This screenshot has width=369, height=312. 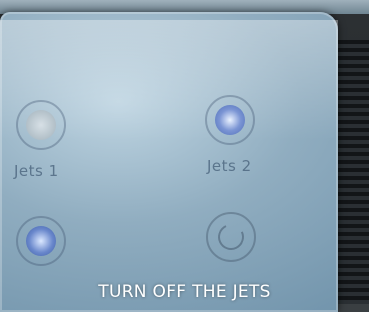 I want to click on jets-3-ring, so click(x=41, y=241).